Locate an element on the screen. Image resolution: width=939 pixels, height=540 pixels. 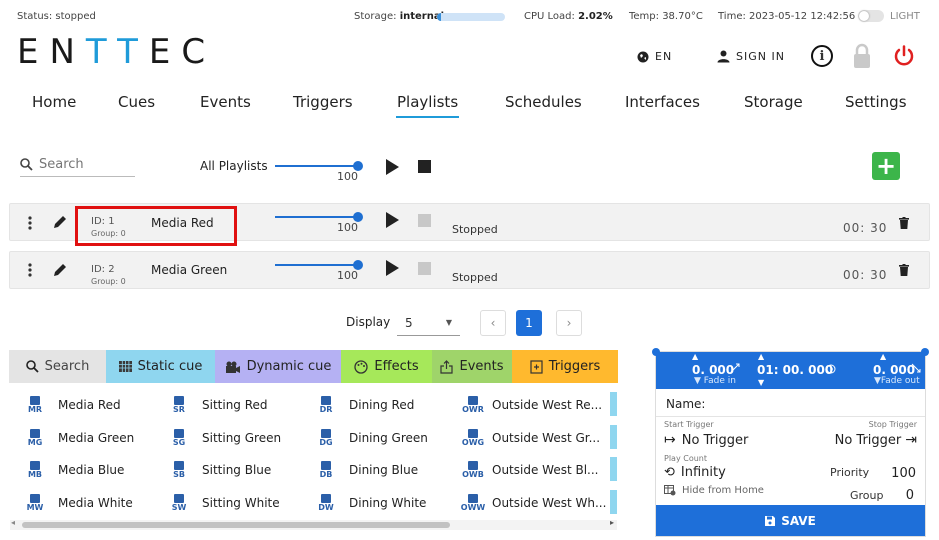
play-all-button is located at coordinates (392, 167).